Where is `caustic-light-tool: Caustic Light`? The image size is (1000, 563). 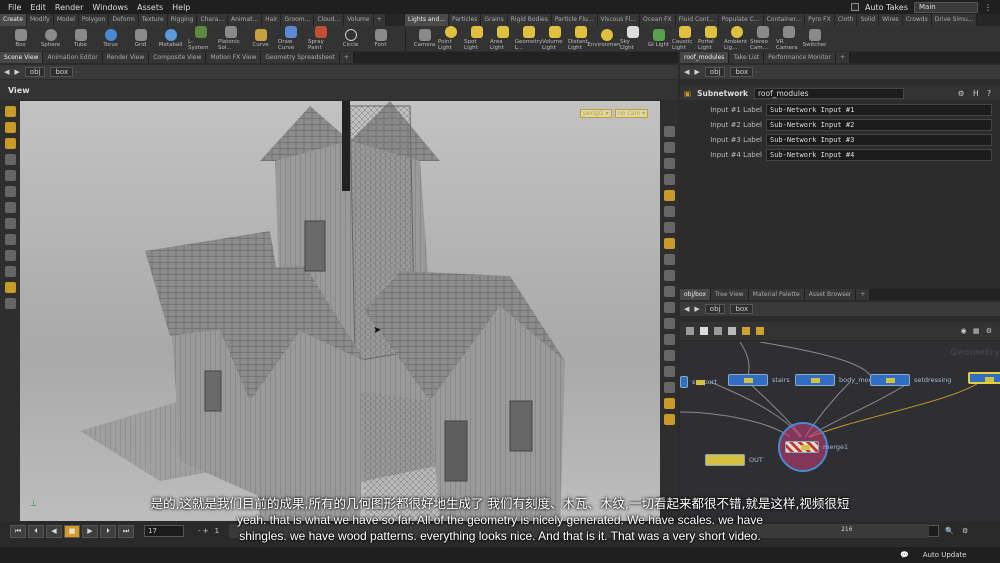
caustic-light-tool: Caustic Light is located at coordinates (684, 38).